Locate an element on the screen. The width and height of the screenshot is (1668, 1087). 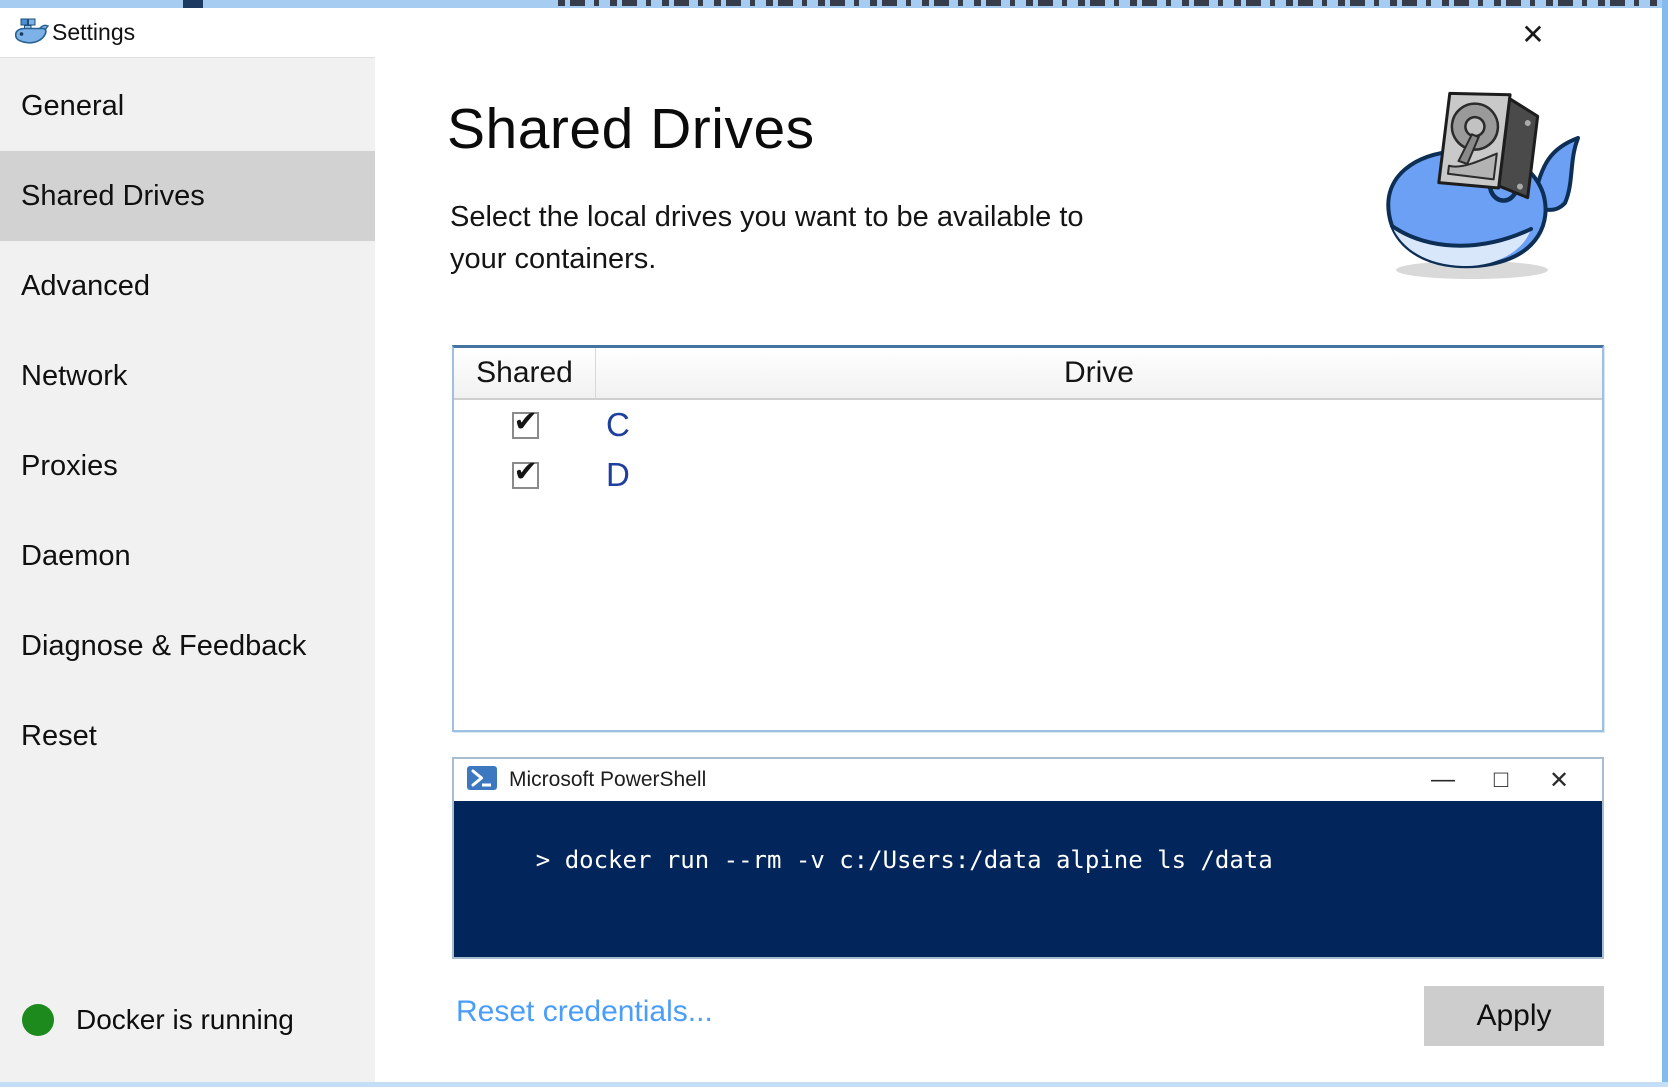
status-label: Docker is running is located at coordinates (185, 1019).